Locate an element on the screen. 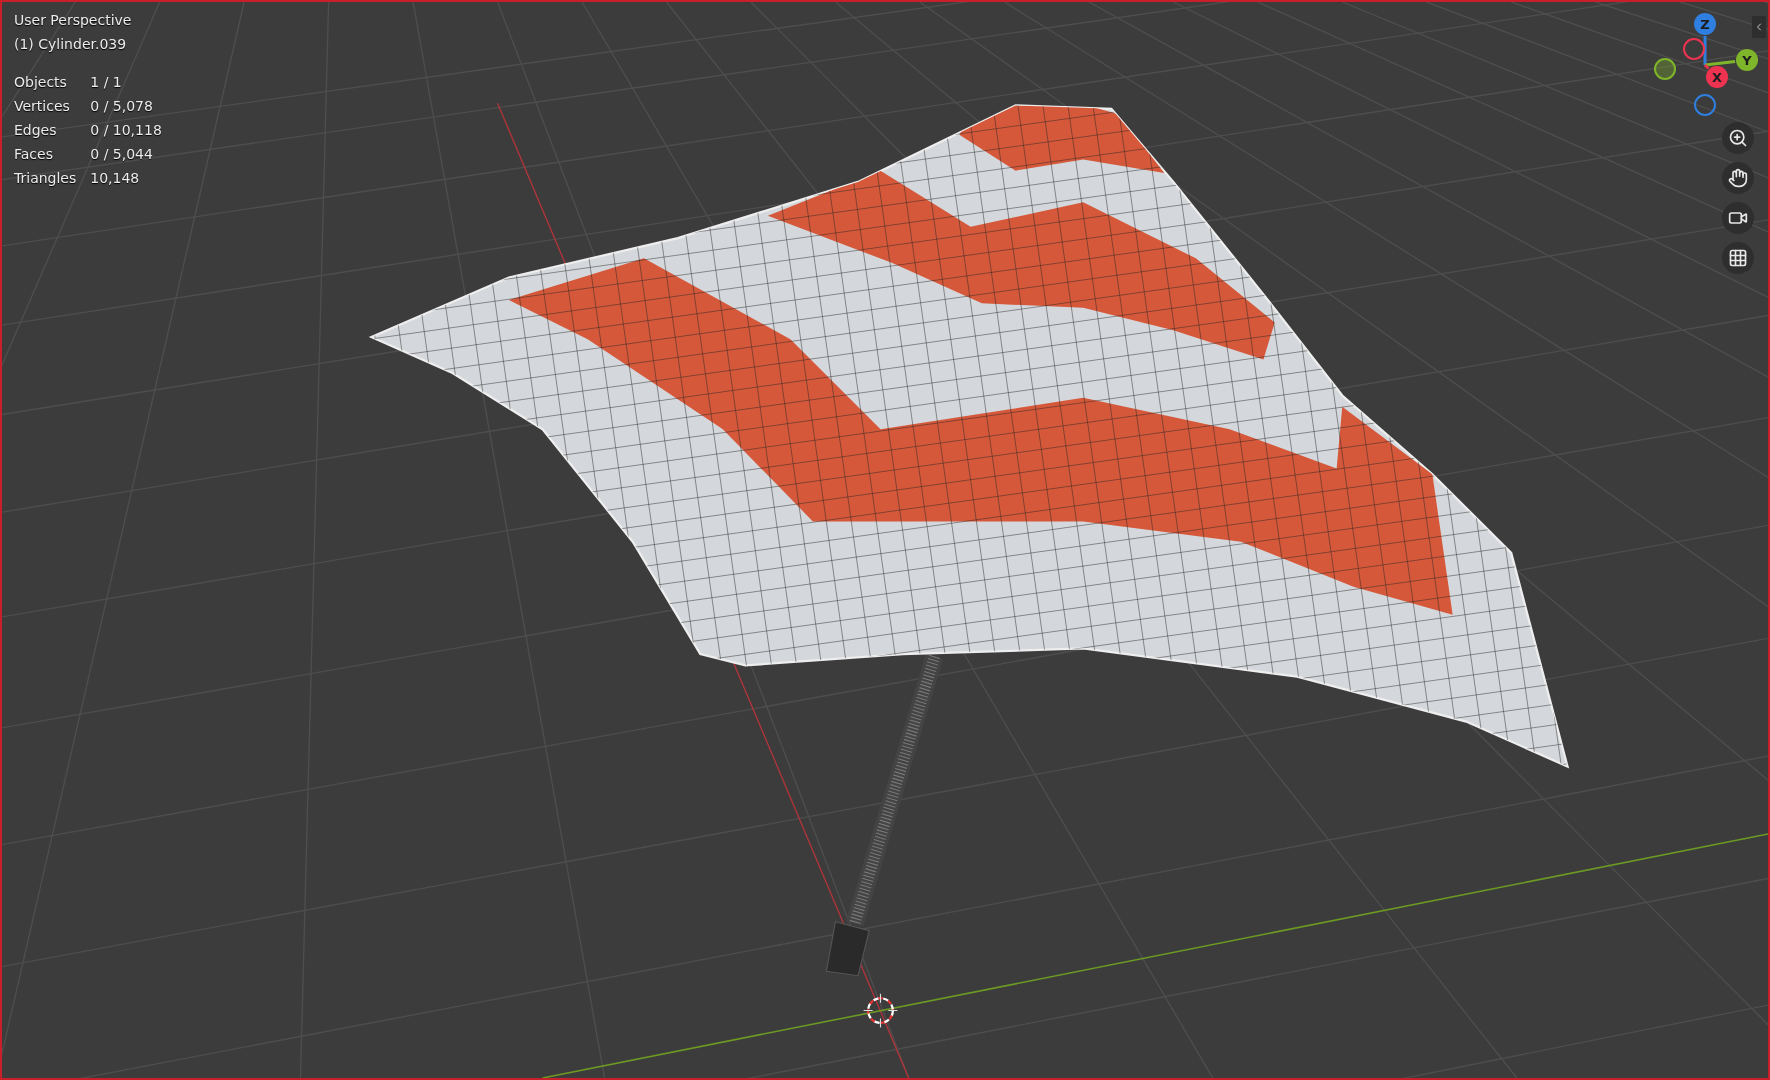 Image resolution: width=1770 pixels, height=1080 pixels. stat-label: Faces is located at coordinates (34, 154).